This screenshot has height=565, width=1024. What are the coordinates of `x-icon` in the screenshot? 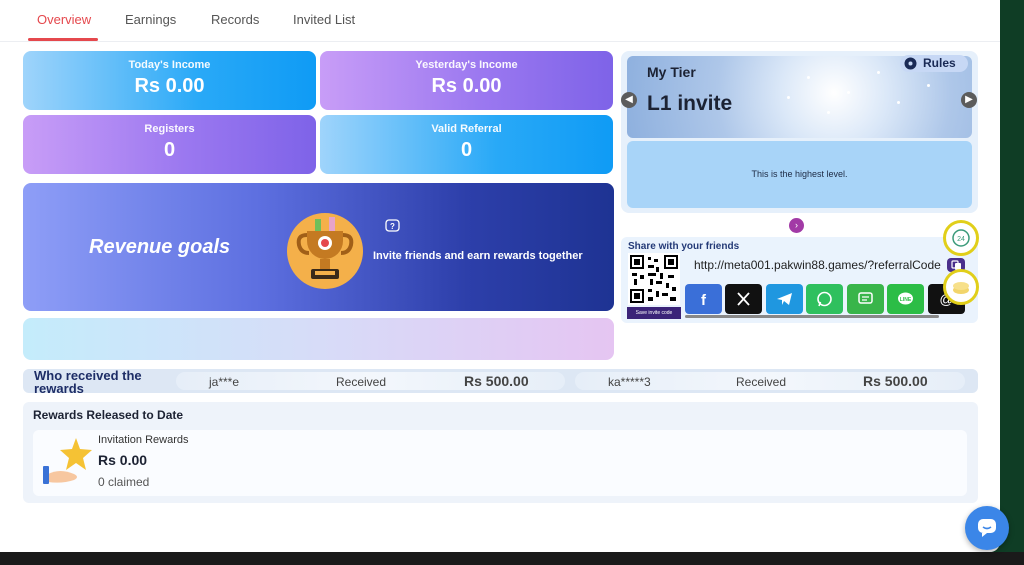 It's located at (743, 299).